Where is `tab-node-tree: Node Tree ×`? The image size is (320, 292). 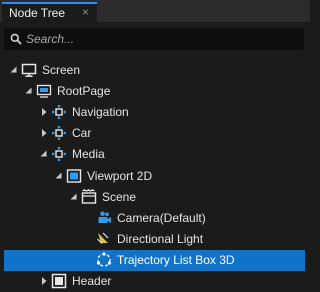
tab-node-tree: Node Tree × is located at coordinates (49, 12).